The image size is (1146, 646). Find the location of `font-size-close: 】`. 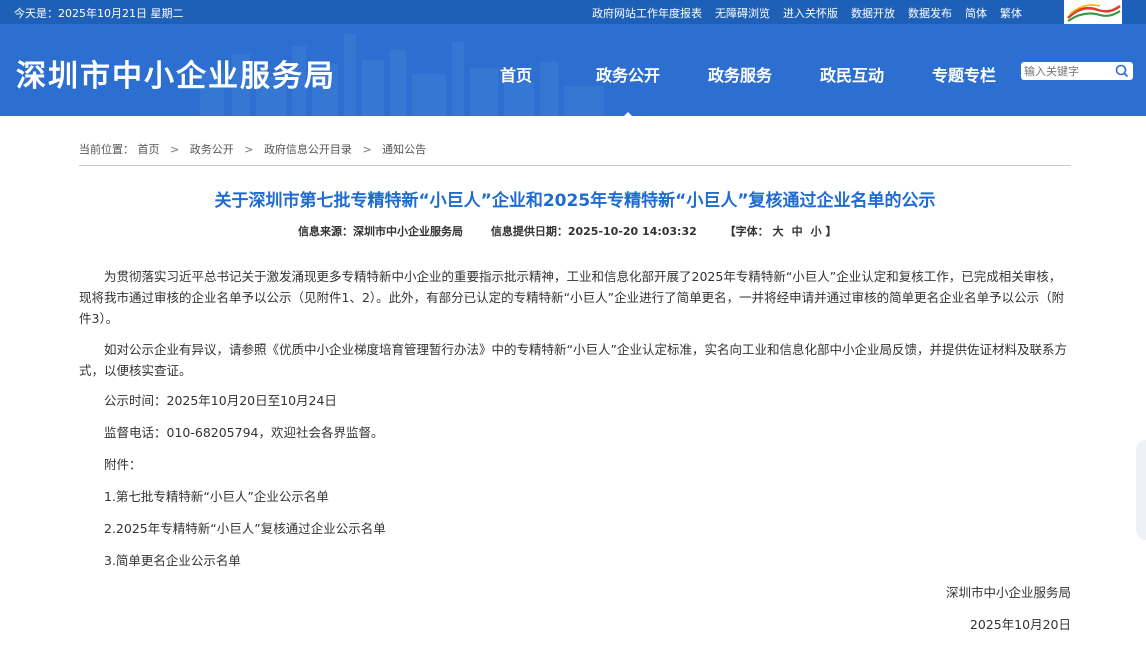

font-size-close: 】 is located at coordinates (831, 231).